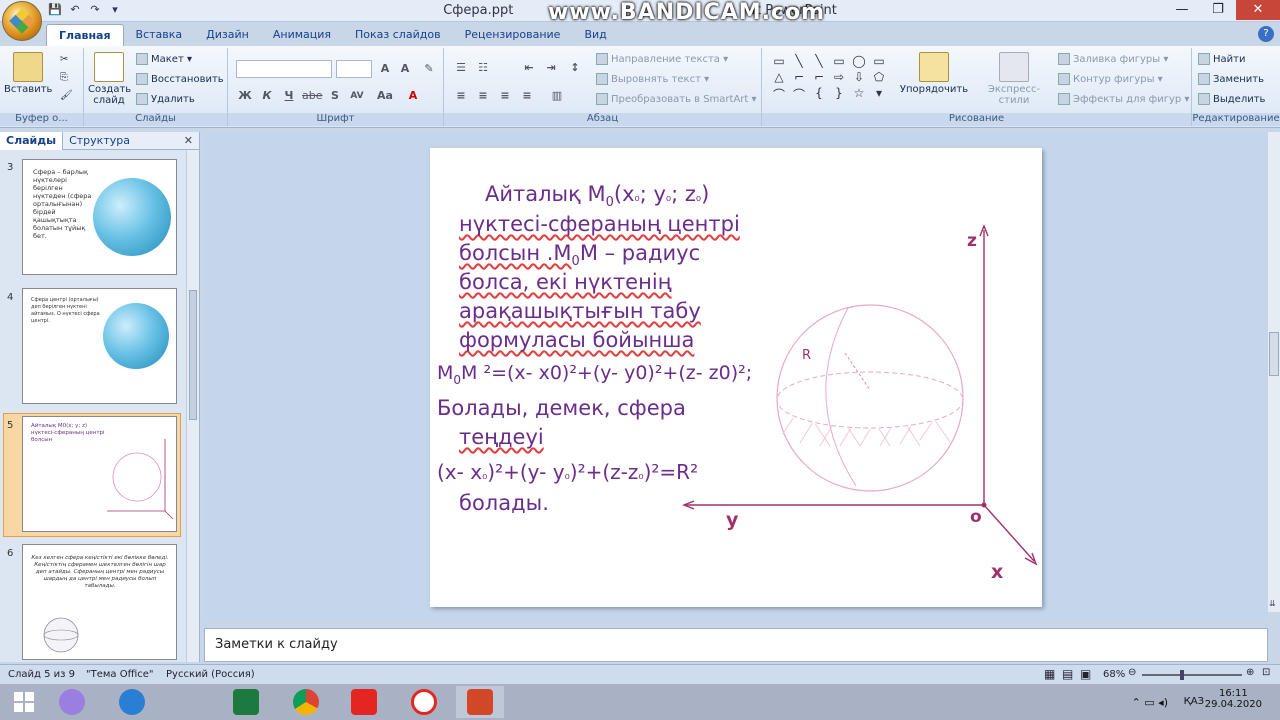  Describe the element at coordinates (72, 702) in the screenshot. I see `taskbar-cortana` at that location.